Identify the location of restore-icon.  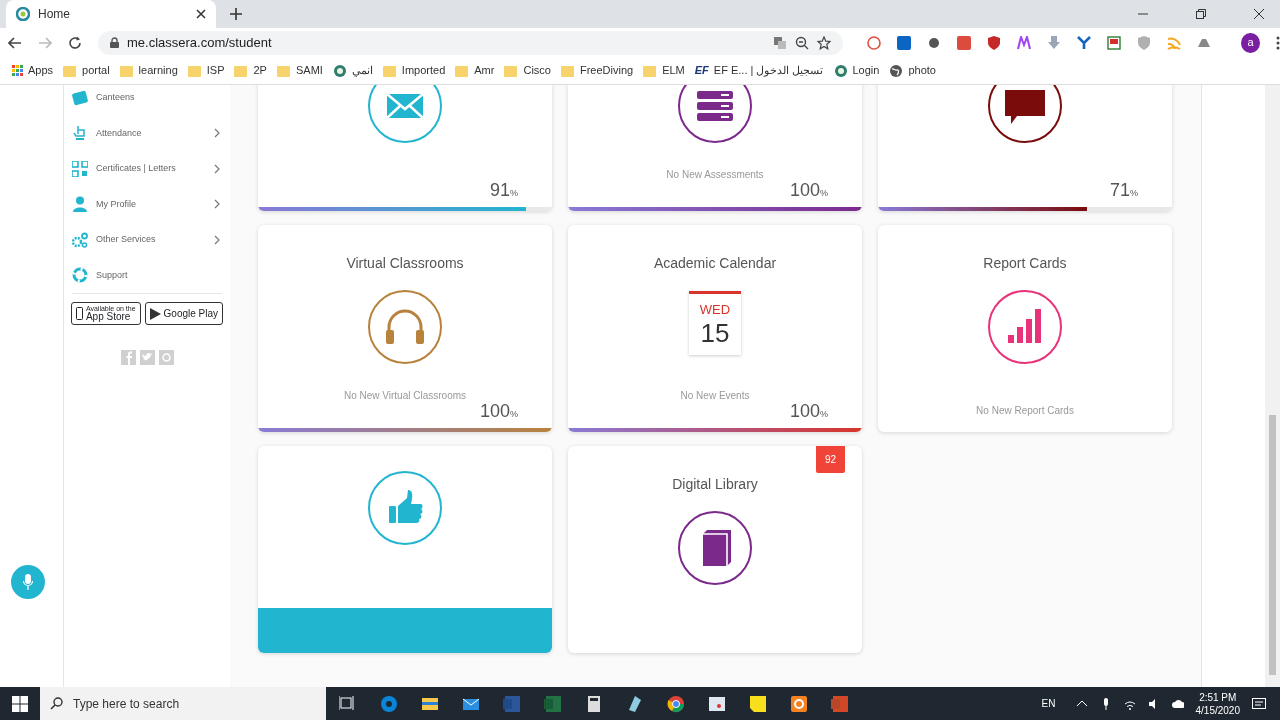
(1201, 14).